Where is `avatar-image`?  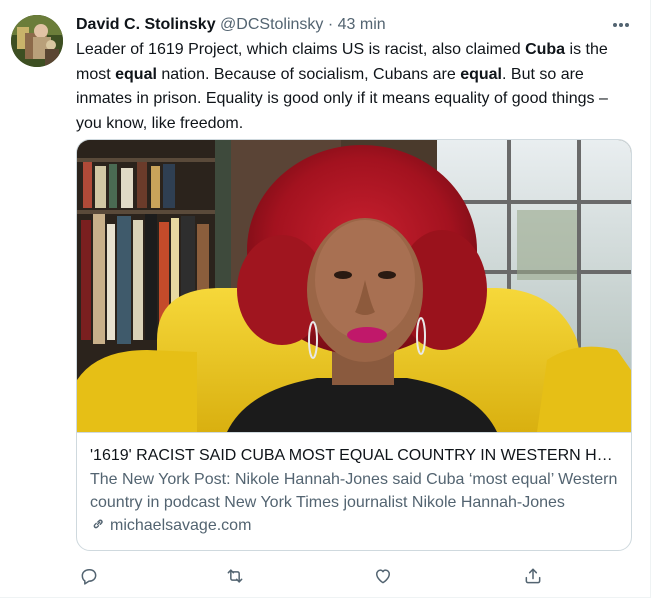
avatar-image is located at coordinates (37, 41).